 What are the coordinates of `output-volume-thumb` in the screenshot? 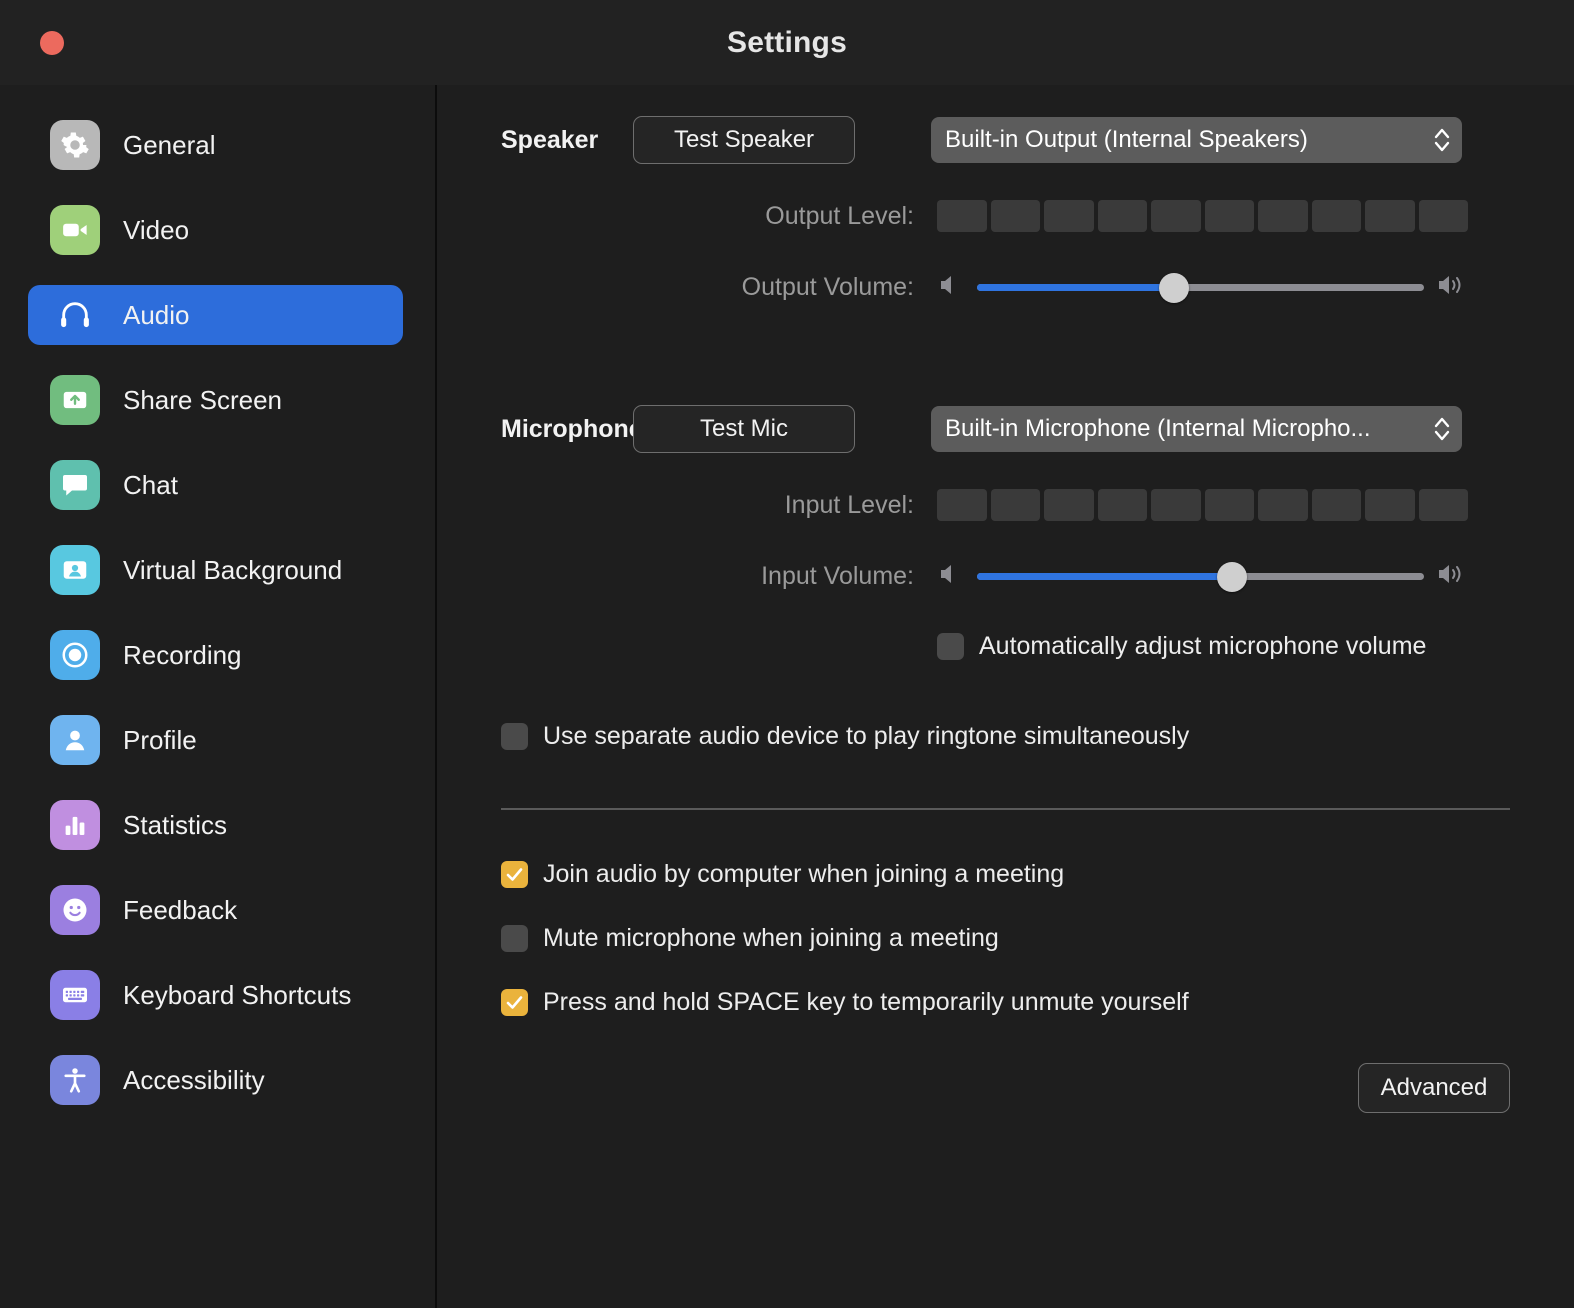 It's located at (1173, 287).